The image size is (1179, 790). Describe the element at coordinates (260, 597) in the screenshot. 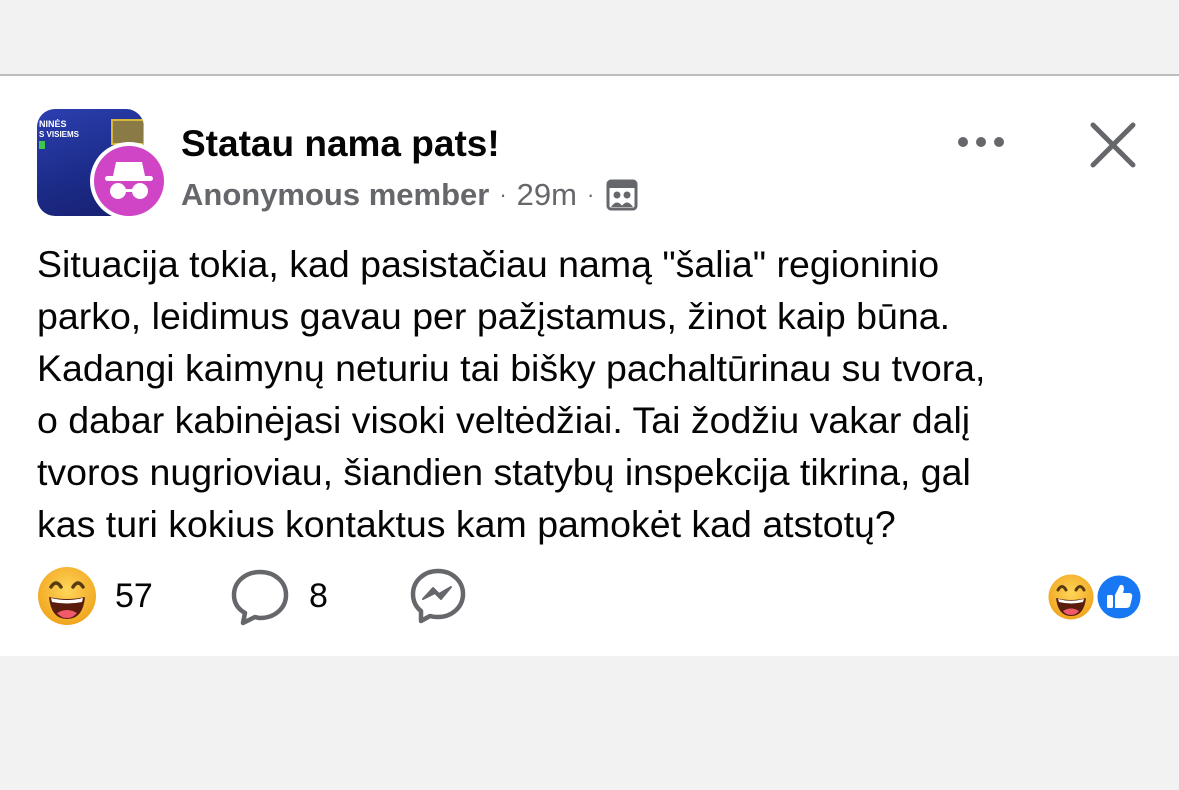

I see `comment-bubble-icon` at that location.